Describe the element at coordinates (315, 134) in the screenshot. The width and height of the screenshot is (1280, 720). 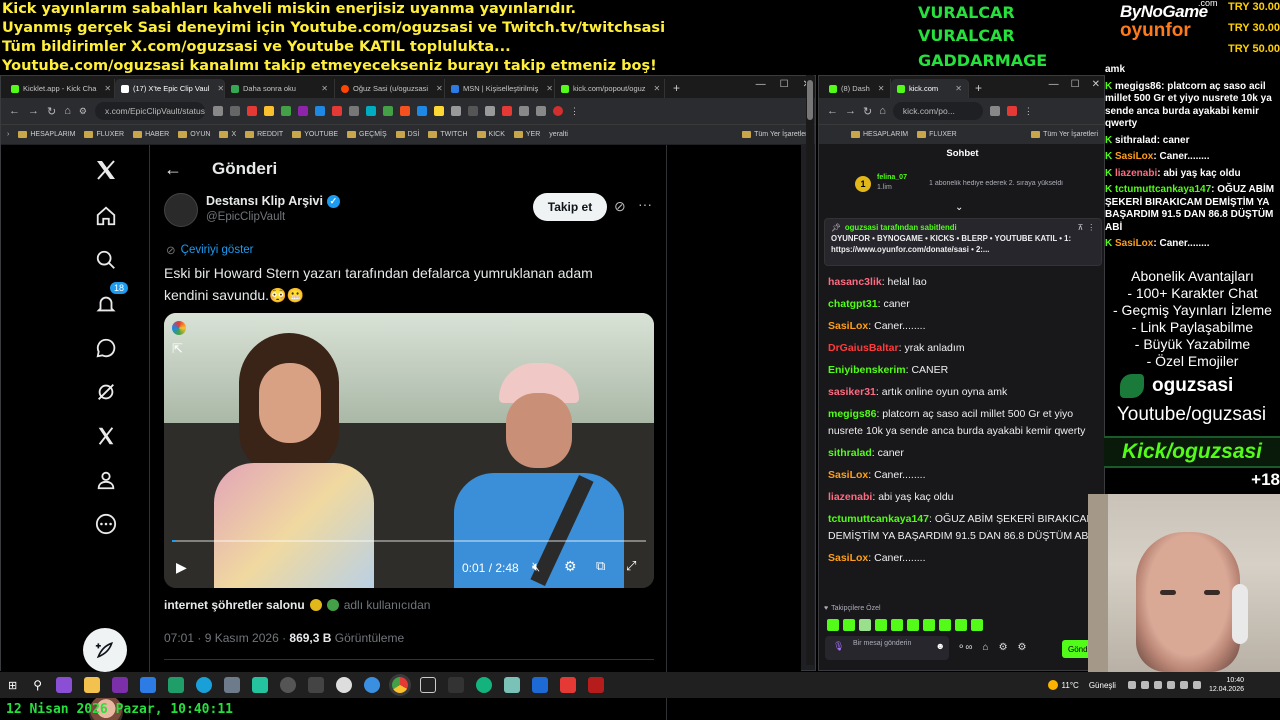
I see `bookmark-folder: YOUTUBE` at that location.